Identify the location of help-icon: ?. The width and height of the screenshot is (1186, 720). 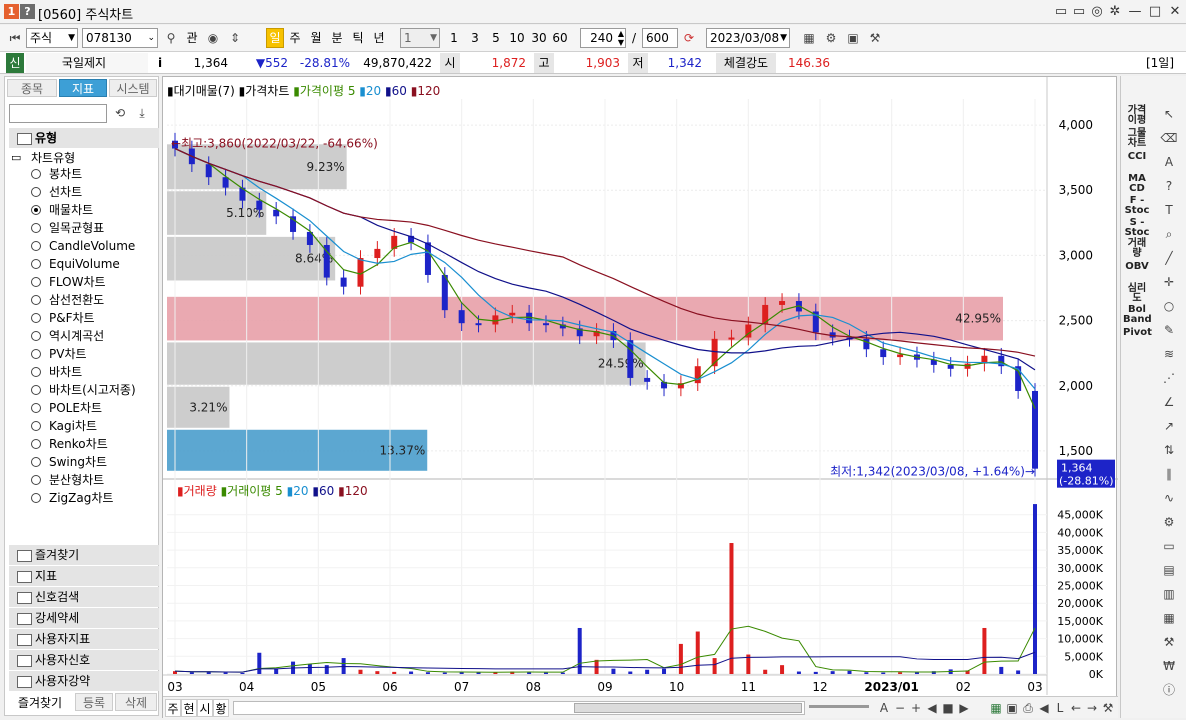
(1169, 186).